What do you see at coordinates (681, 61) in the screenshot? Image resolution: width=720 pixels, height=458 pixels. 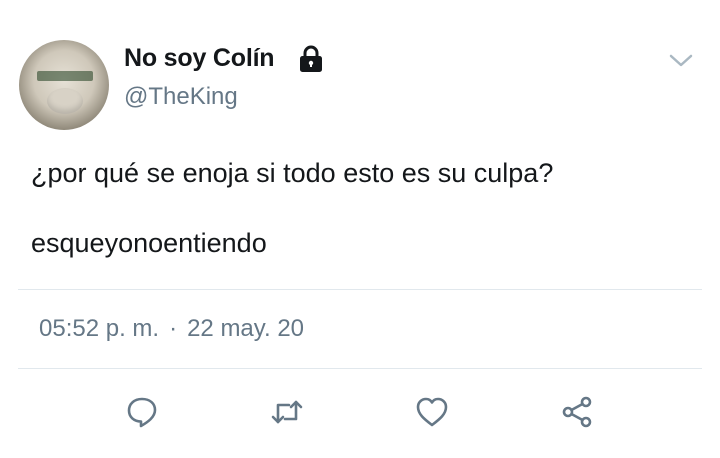 I see `chevron-down-icon` at bounding box center [681, 61].